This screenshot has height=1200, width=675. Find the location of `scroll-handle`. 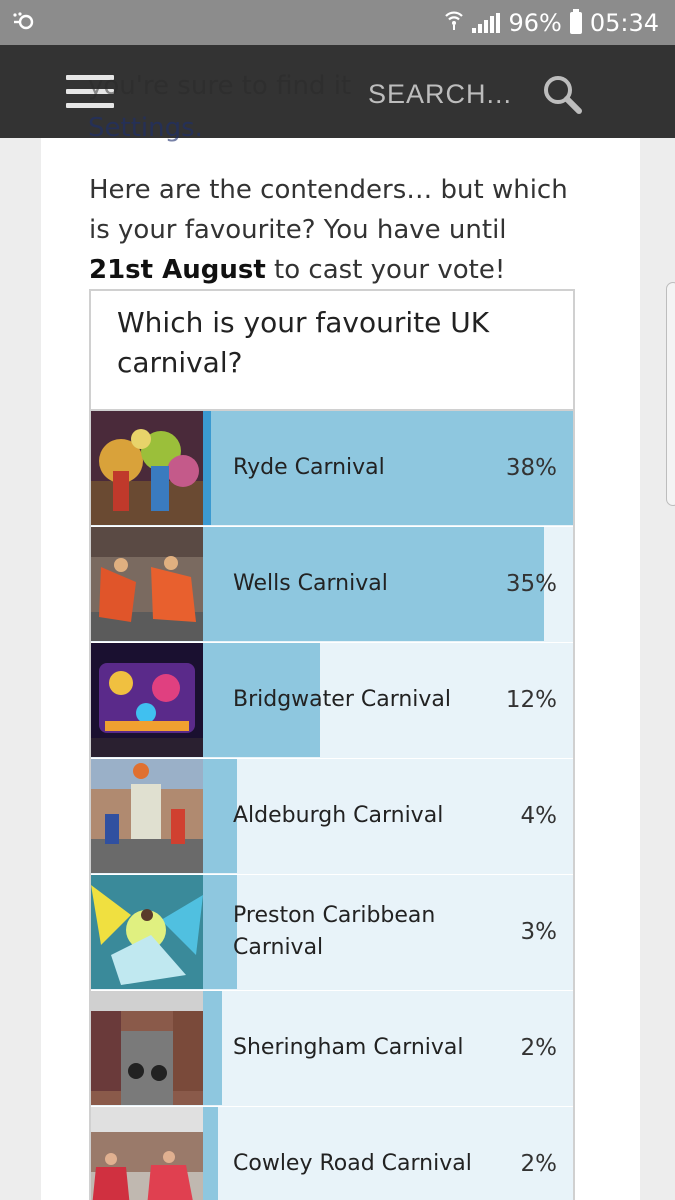

scroll-handle is located at coordinates (670, 394).